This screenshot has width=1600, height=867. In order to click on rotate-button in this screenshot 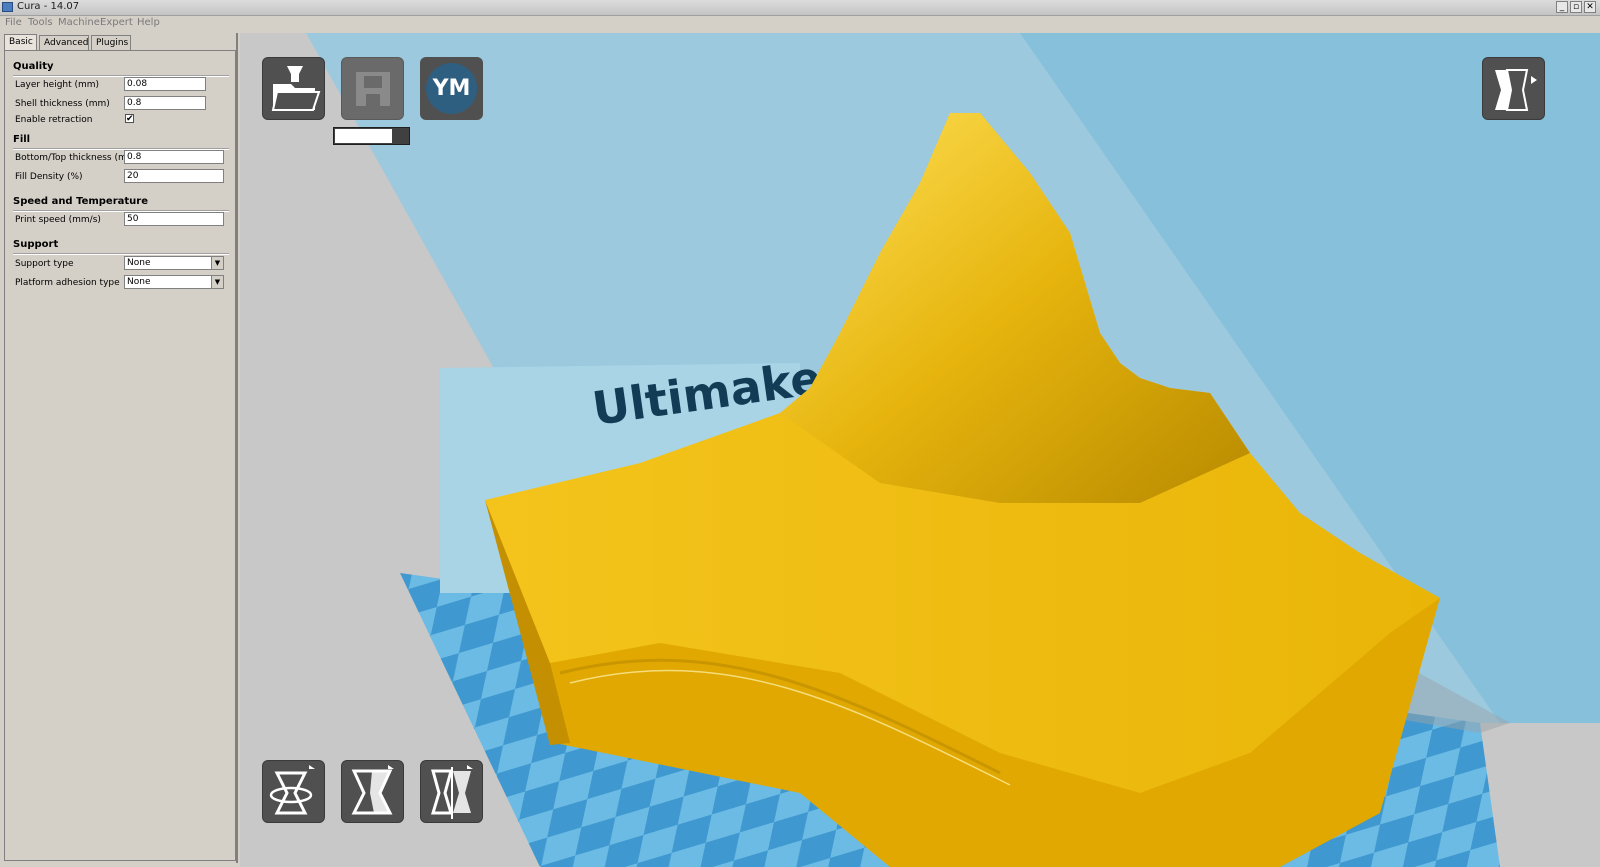, I will do `click(293, 791)`.